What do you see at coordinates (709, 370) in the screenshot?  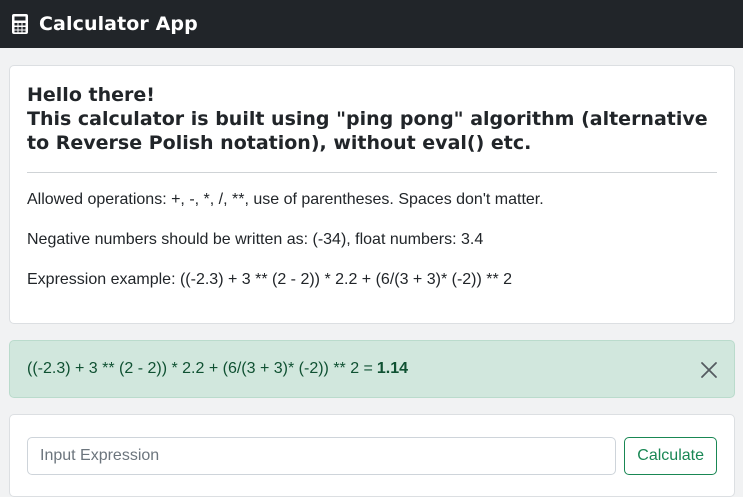 I see `close-icon` at bounding box center [709, 370].